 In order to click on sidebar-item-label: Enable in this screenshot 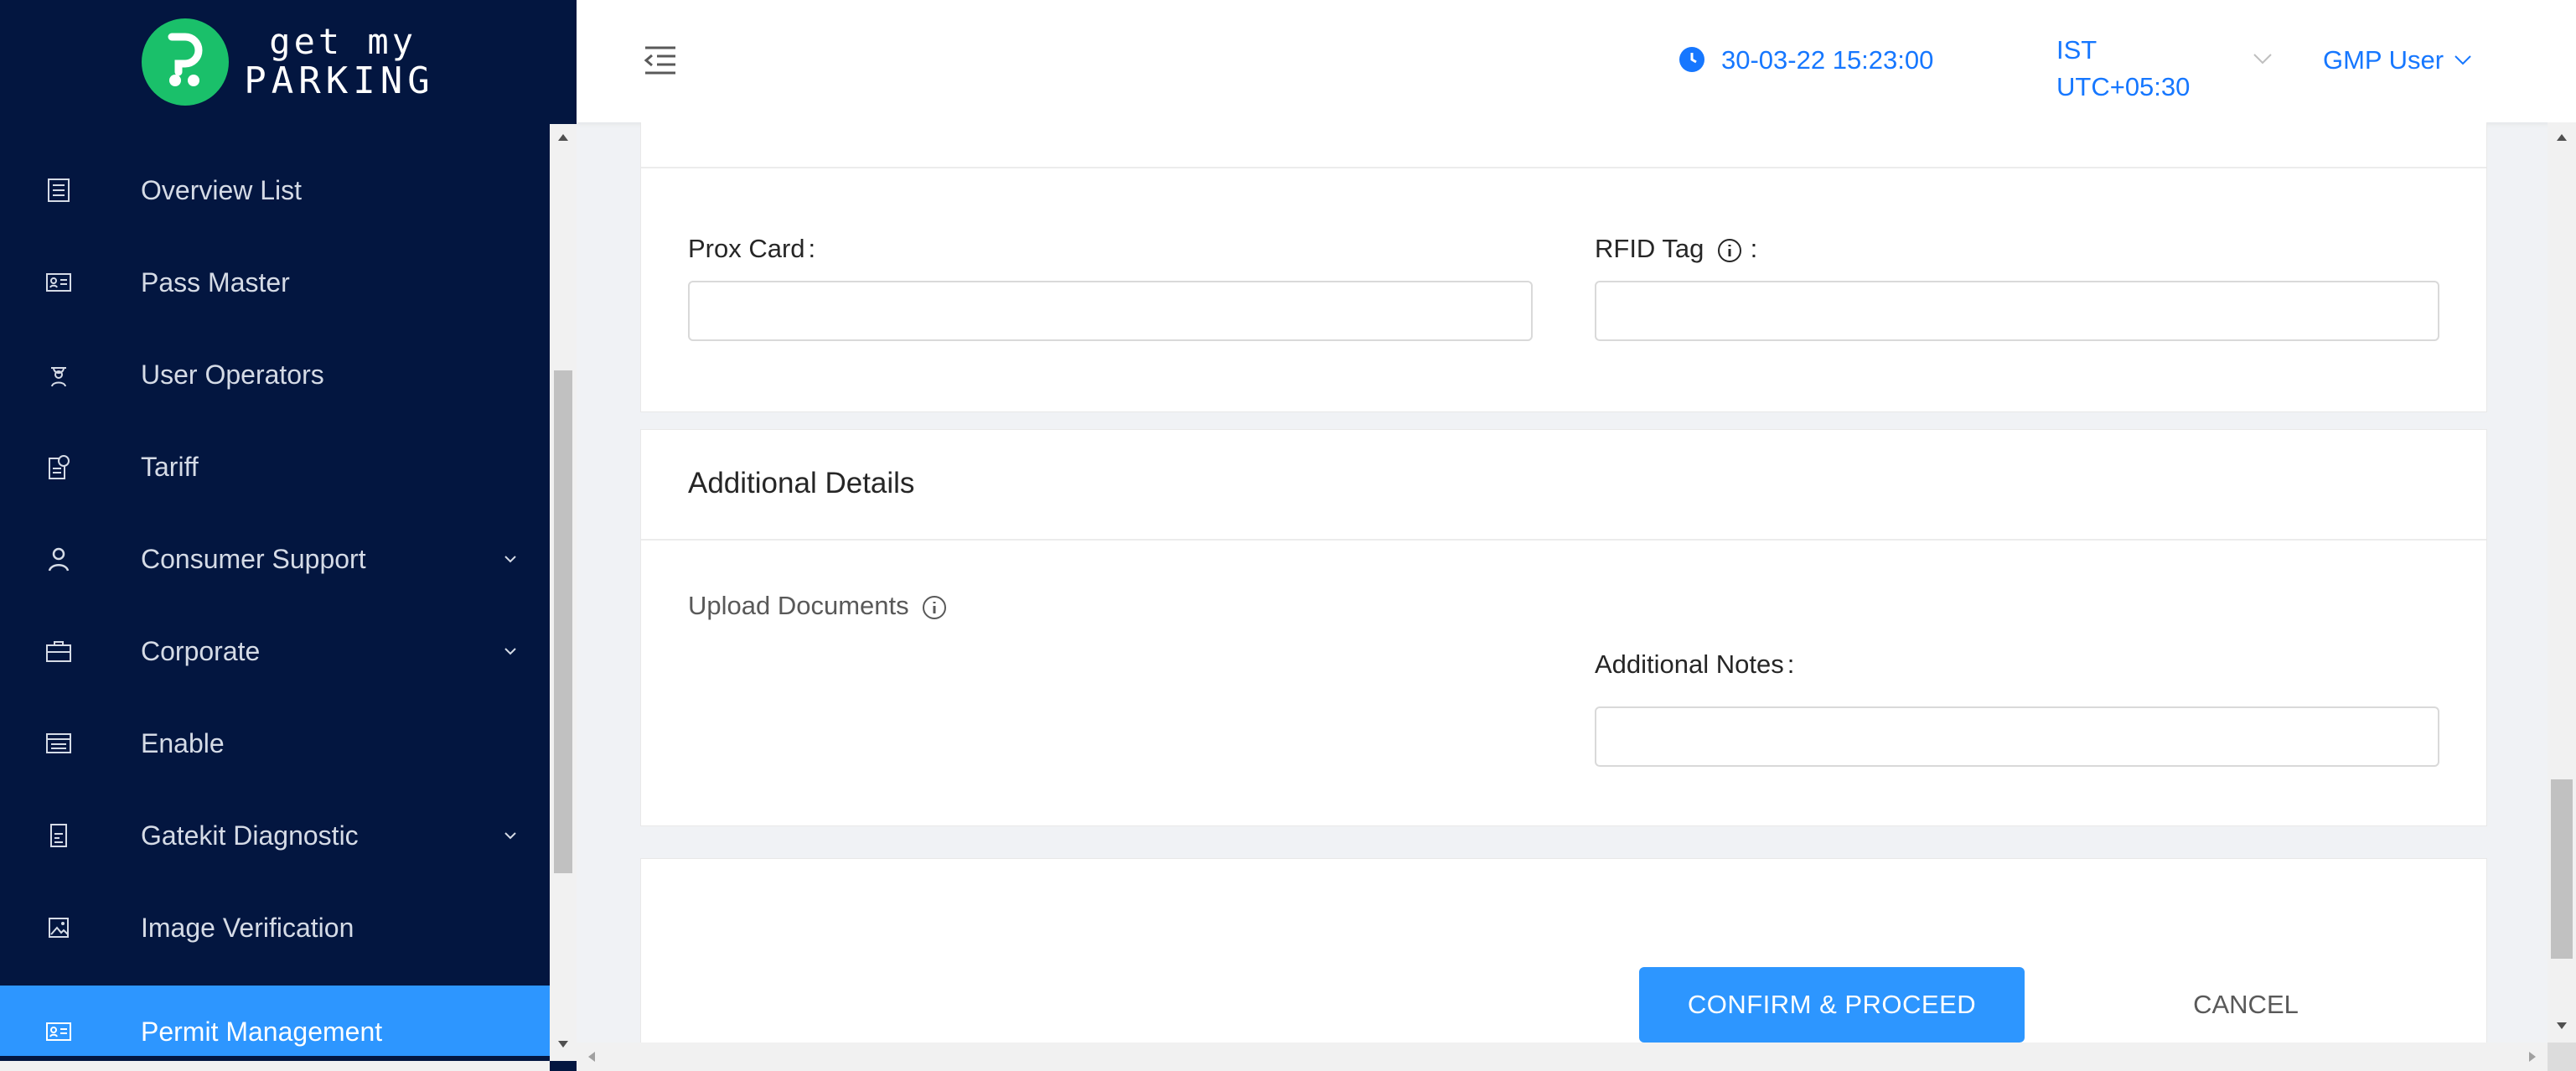, I will do `click(183, 742)`.